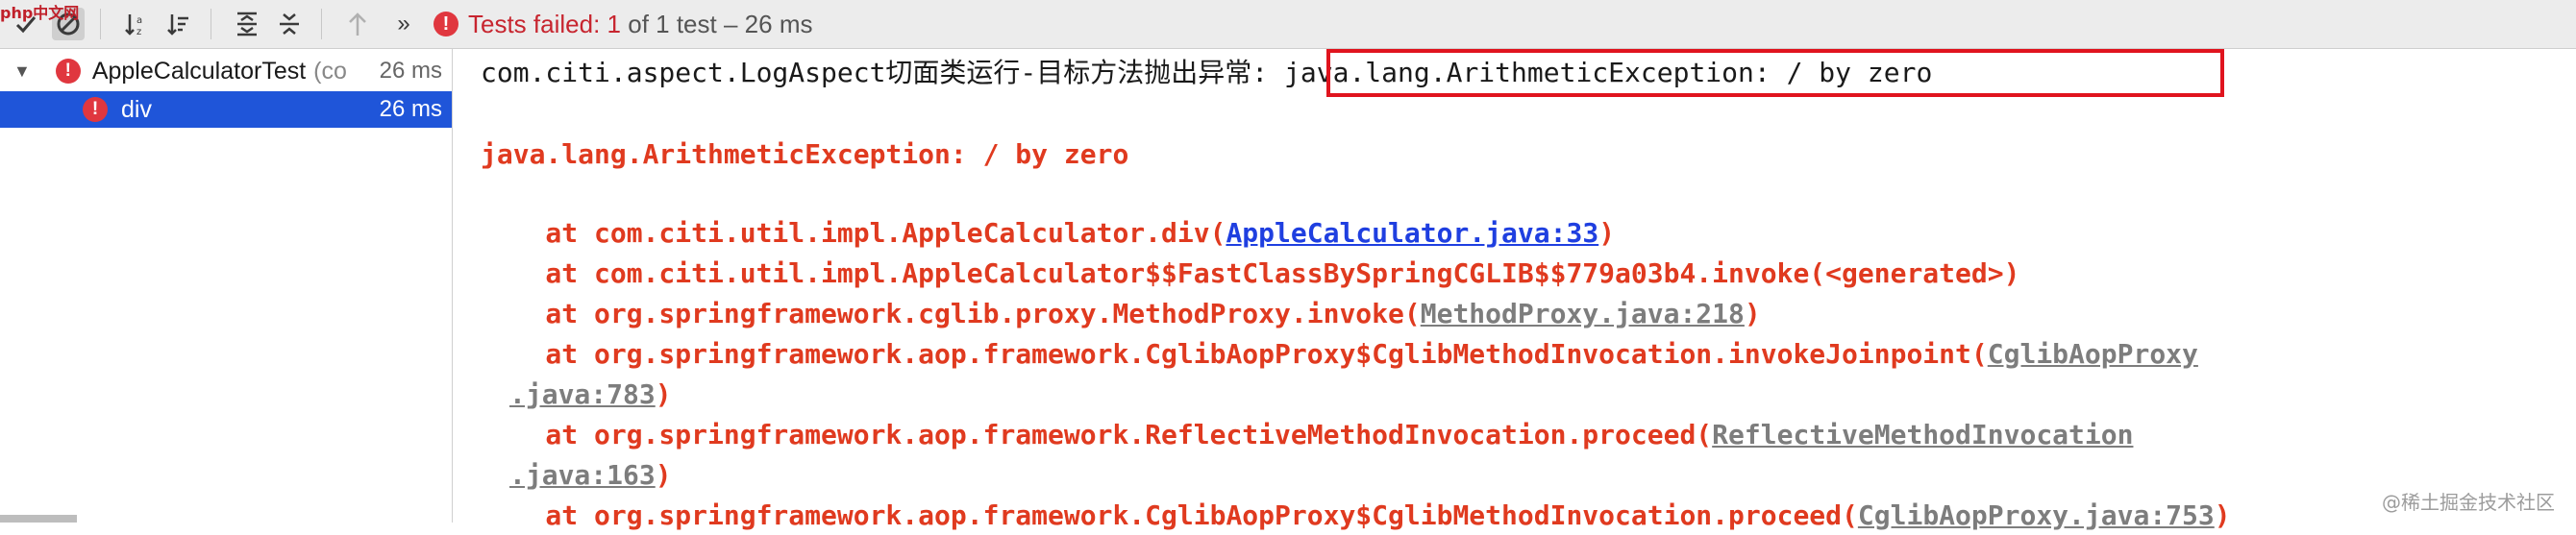  I want to click on sort-alpha-icon: az, so click(134, 25).